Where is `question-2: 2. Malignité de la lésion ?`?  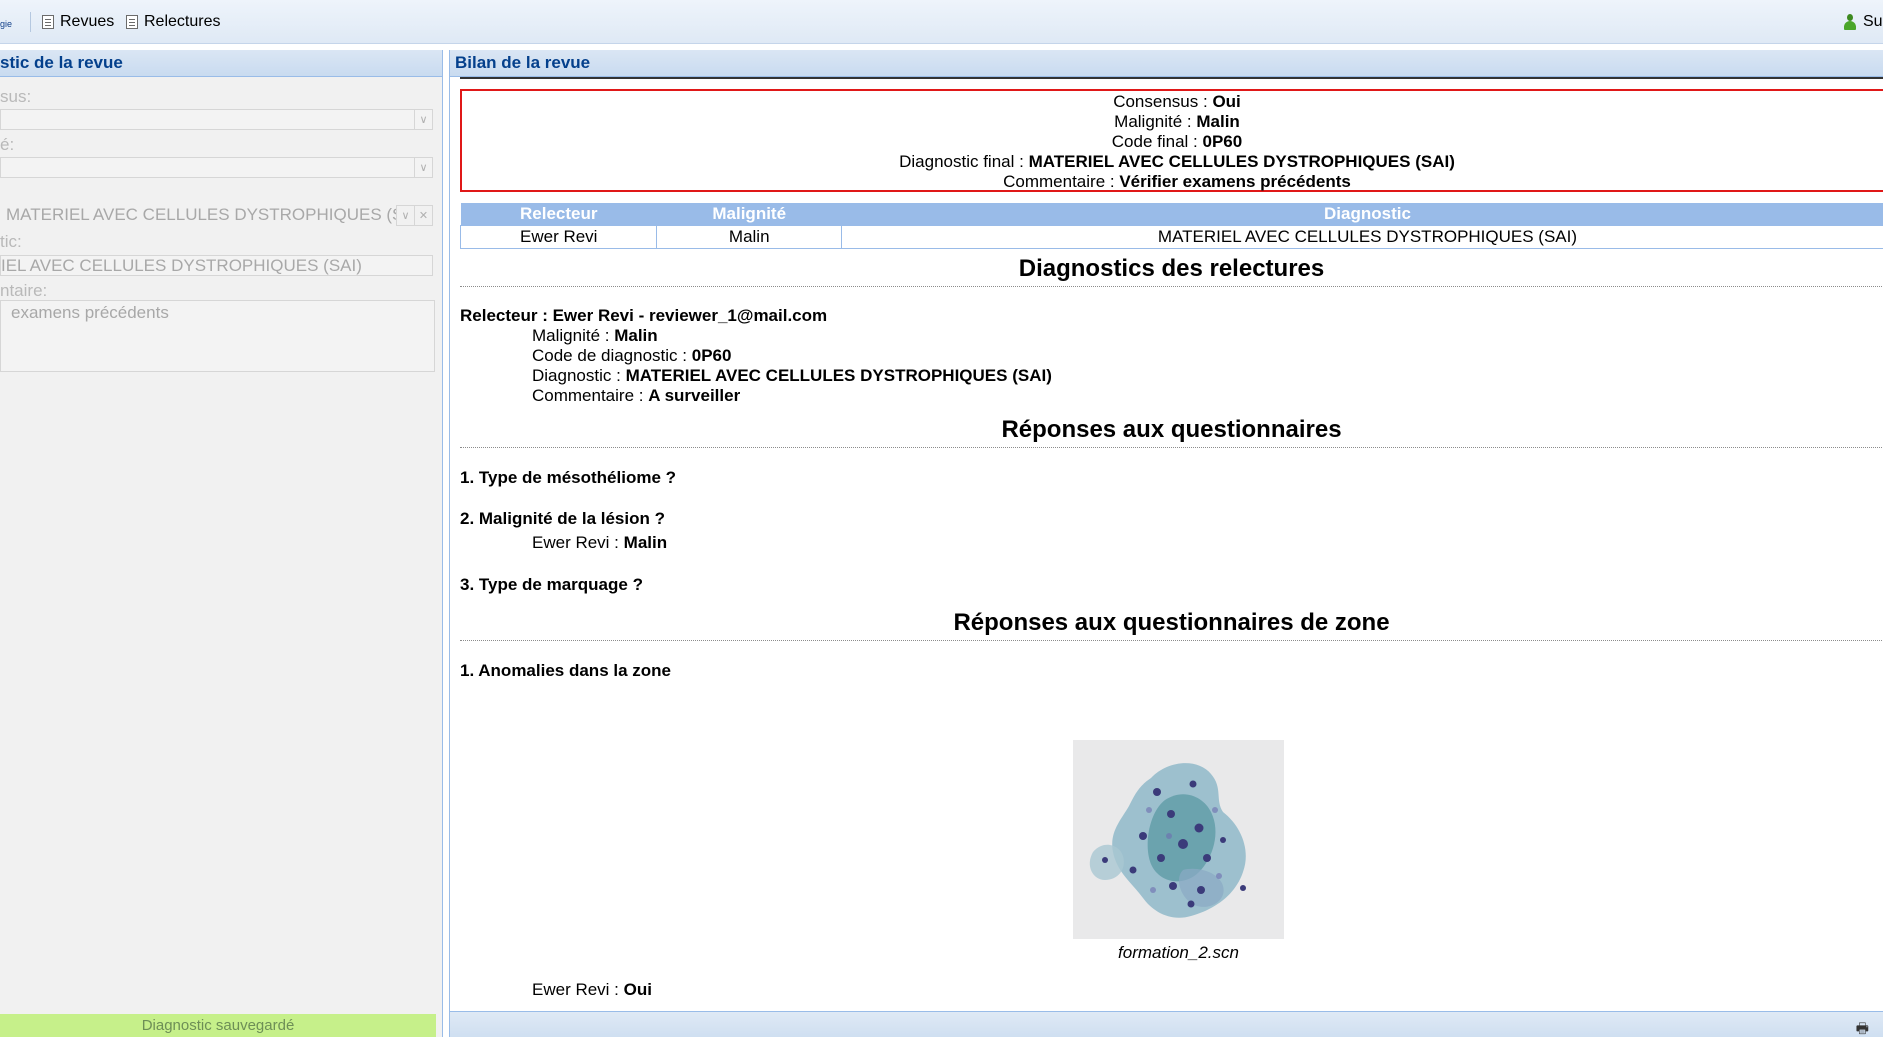
question-2: 2. Malignité de la lésion ? is located at coordinates (1171, 519).